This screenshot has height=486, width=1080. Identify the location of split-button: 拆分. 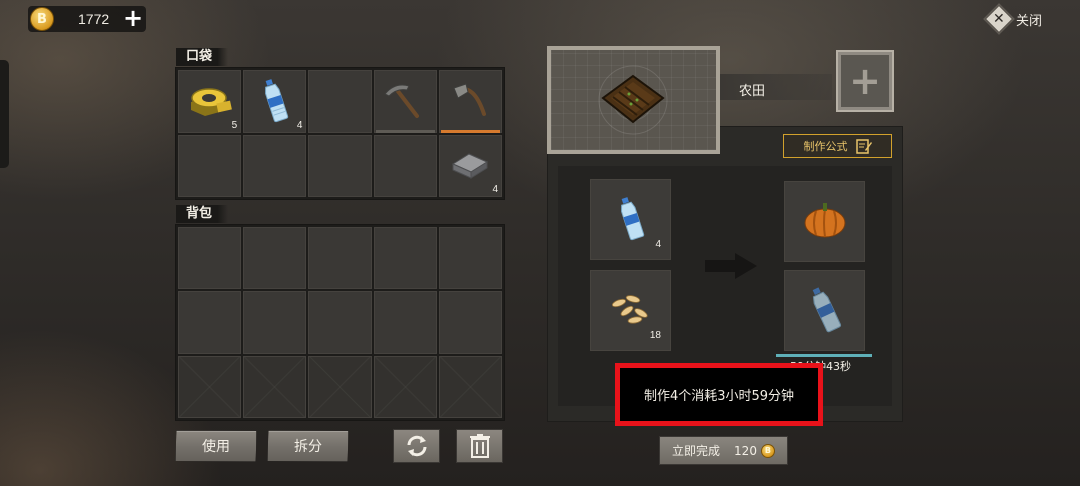
(308, 446).